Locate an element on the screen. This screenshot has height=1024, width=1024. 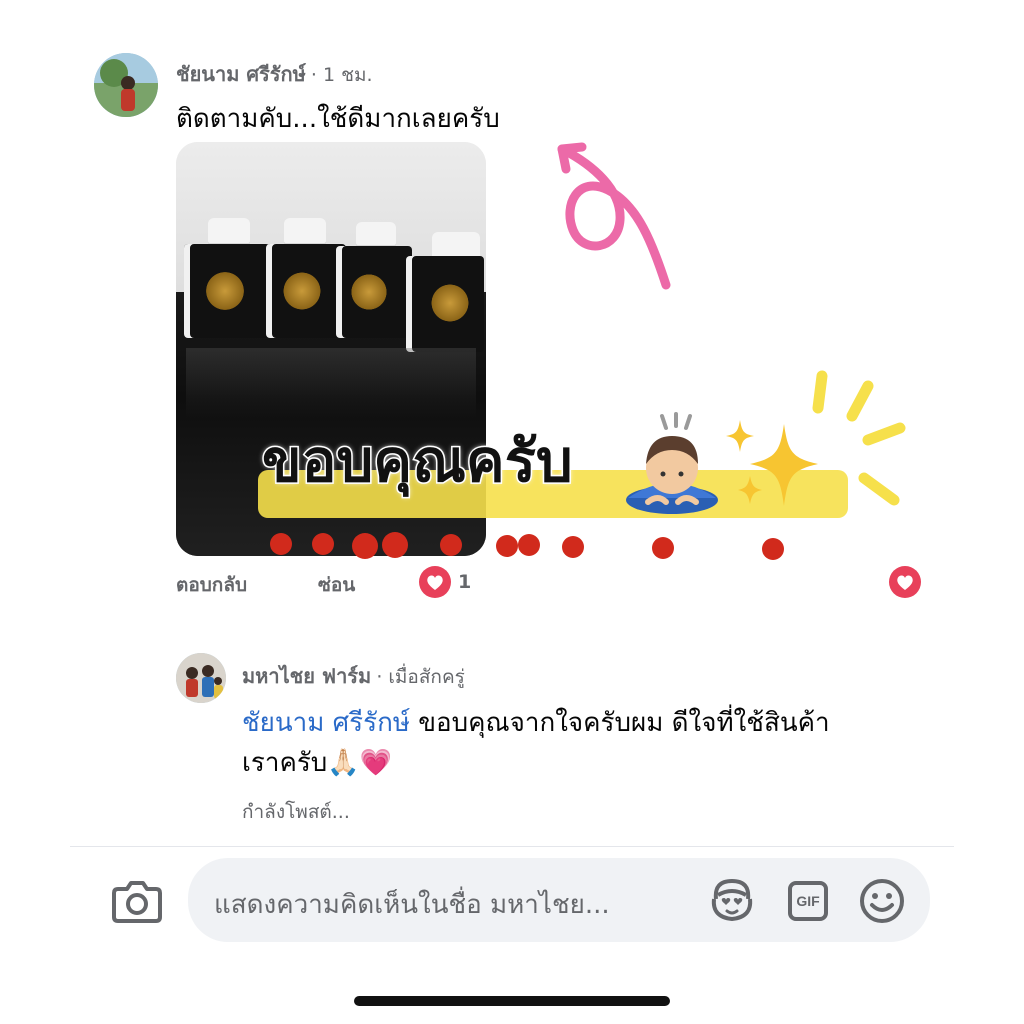
mention-link: ชัยนาม ศรีรักษ์ is located at coordinates (326, 723).